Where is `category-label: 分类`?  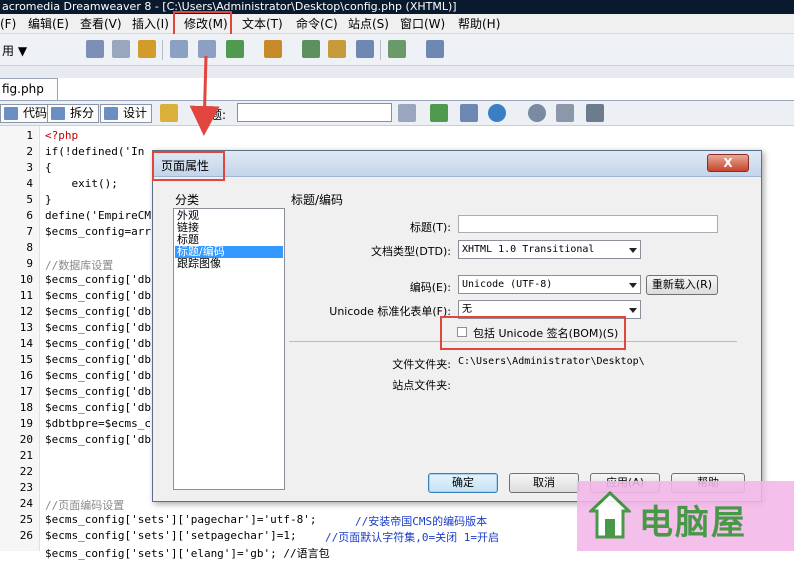 category-label: 分类 is located at coordinates (187, 200).